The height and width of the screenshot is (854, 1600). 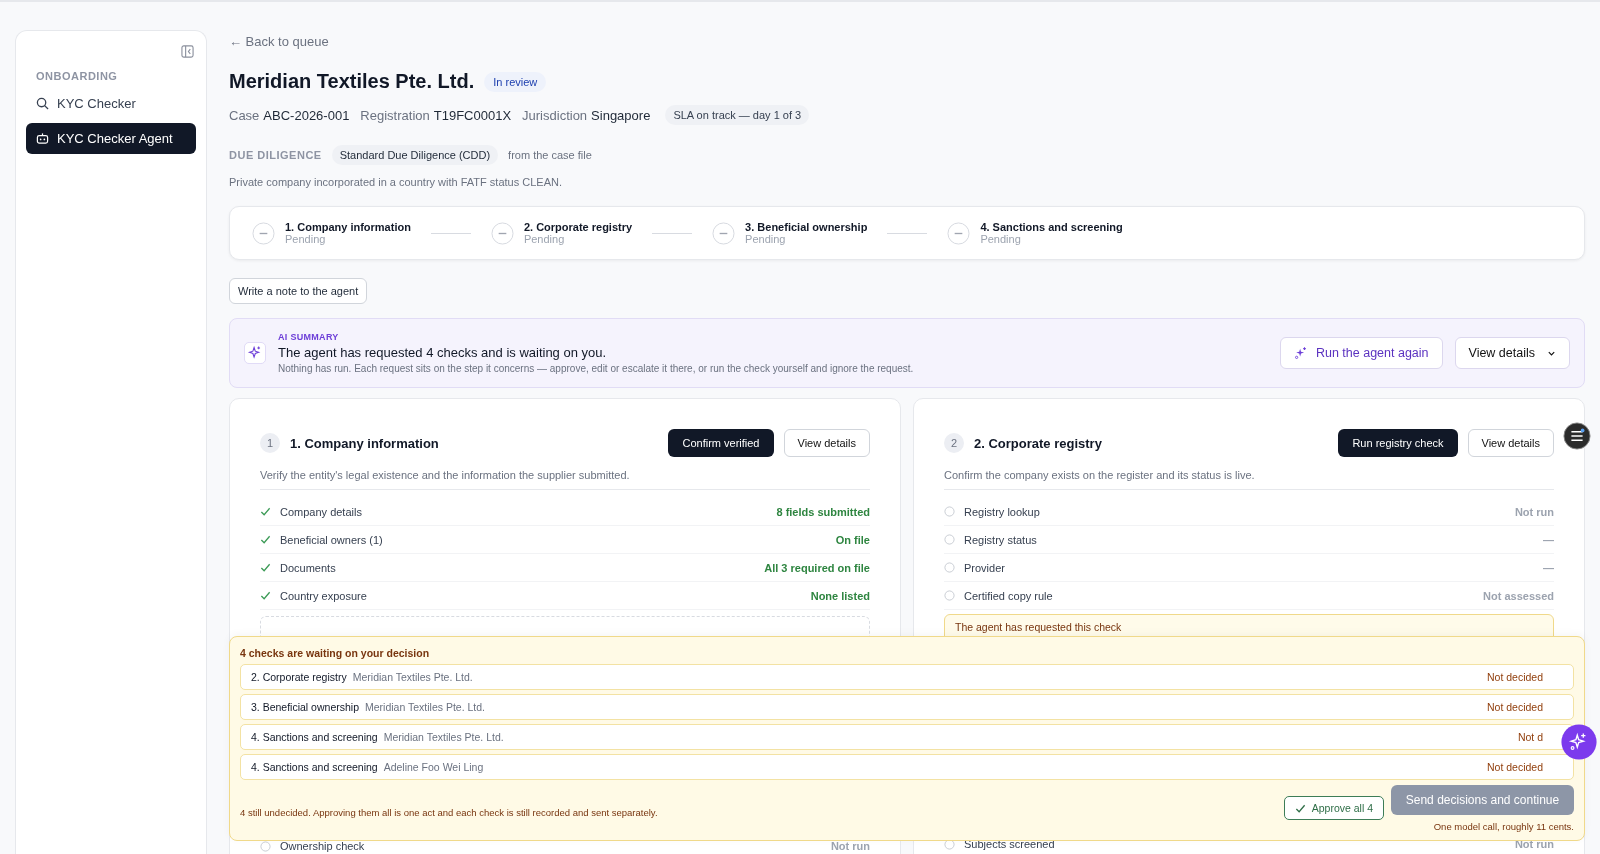 What do you see at coordinates (42, 138) in the screenshot?
I see `robot-icon` at bounding box center [42, 138].